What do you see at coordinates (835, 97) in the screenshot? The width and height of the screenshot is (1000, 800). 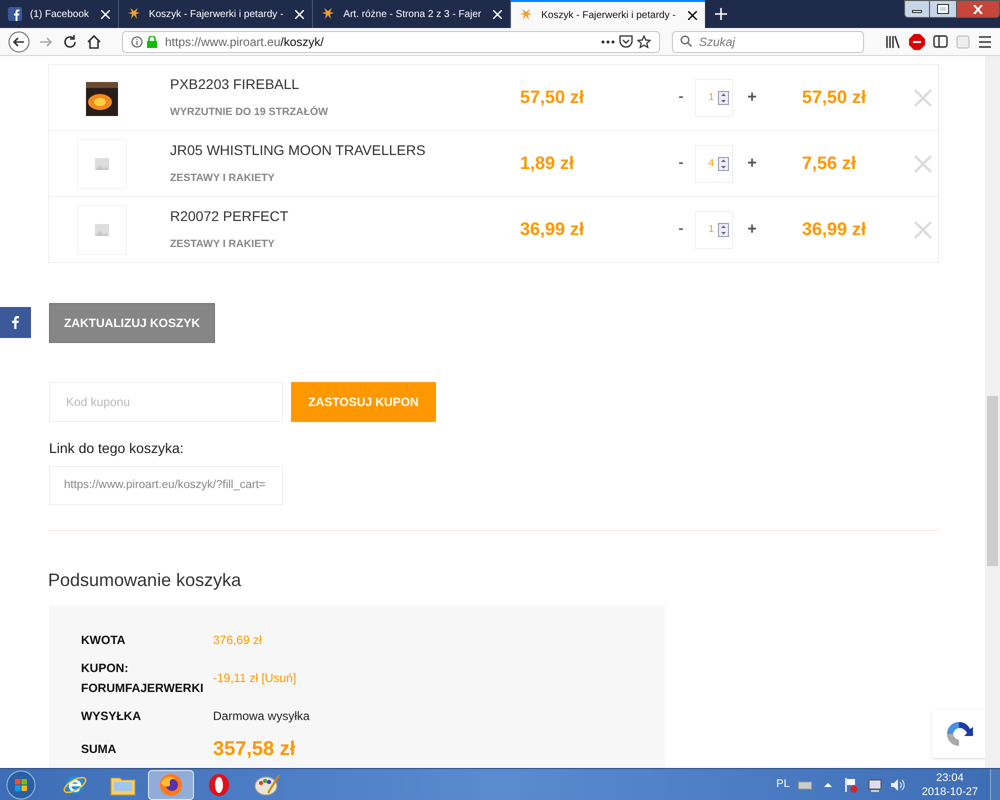 I see `line-total: 57,50 zł` at bounding box center [835, 97].